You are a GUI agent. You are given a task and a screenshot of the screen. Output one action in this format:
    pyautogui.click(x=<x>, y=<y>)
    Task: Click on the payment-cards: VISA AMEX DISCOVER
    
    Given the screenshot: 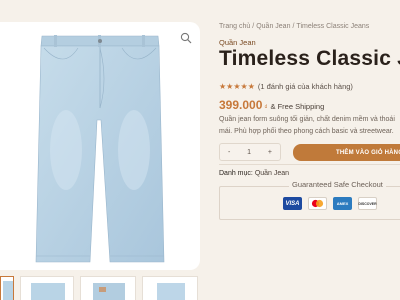 What is the action you would take?
    pyautogui.click(x=330, y=203)
    